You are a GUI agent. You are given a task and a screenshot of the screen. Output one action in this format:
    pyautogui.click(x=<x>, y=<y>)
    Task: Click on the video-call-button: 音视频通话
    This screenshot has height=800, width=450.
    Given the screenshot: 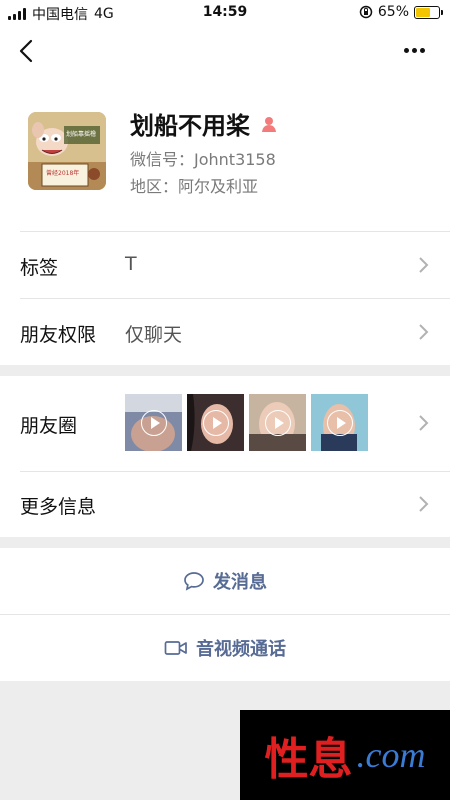 What is the action you would take?
    pyautogui.click(x=225, y=647)
    